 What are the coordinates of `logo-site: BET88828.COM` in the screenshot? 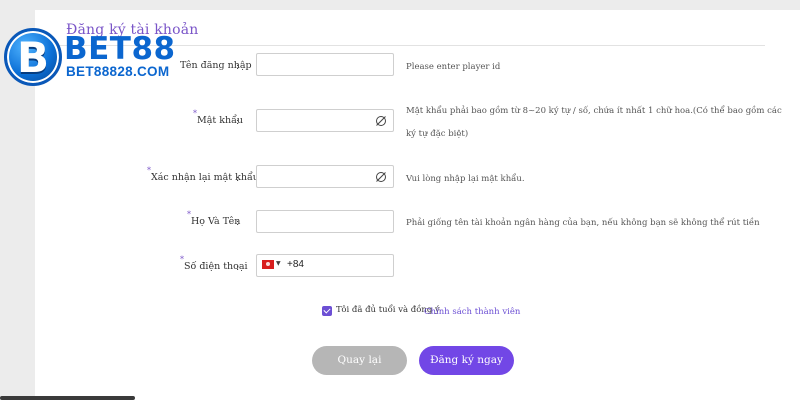 It's located at (118, 71).